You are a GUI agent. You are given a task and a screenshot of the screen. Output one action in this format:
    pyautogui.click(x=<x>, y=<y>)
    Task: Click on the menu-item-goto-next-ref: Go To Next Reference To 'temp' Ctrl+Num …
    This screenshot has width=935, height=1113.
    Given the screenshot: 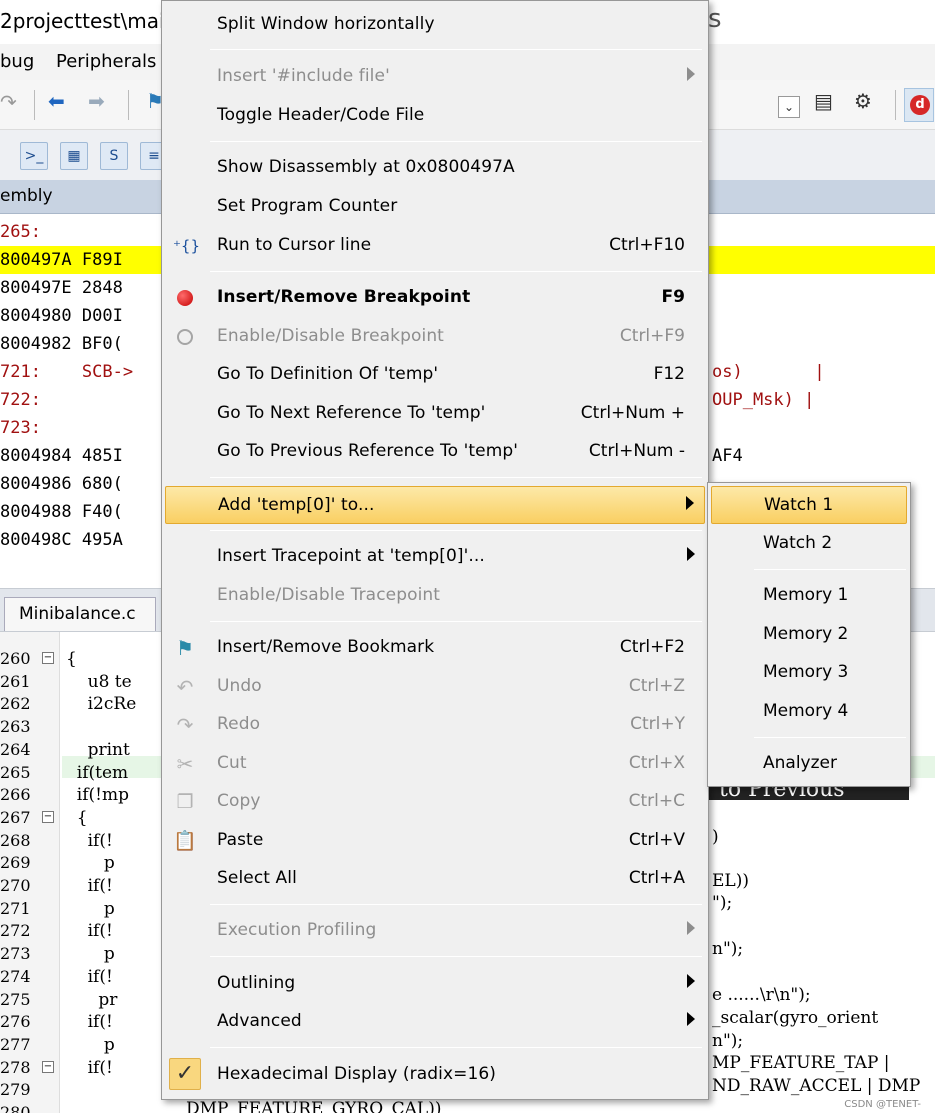 What is the action you would take?
    pyautogui.click(x=435, y=414)
    